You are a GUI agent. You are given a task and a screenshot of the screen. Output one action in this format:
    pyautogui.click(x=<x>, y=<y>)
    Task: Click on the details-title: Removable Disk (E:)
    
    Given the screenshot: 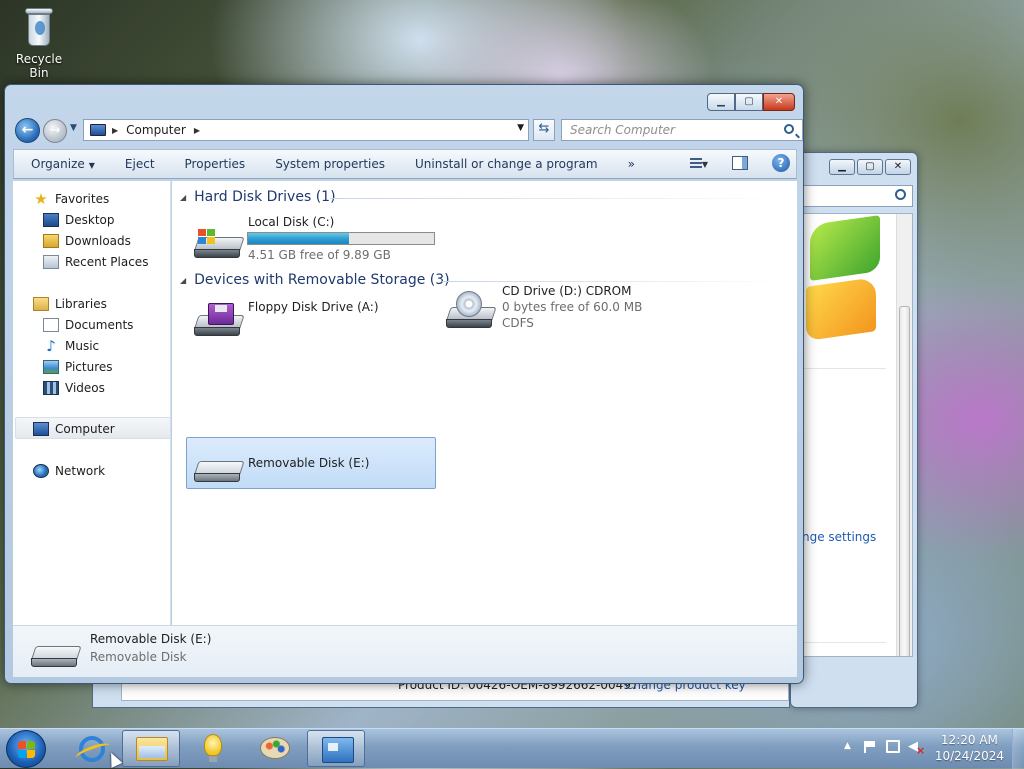 What is the action you would take?
    pyautogui.click(x=151, y=639)
    